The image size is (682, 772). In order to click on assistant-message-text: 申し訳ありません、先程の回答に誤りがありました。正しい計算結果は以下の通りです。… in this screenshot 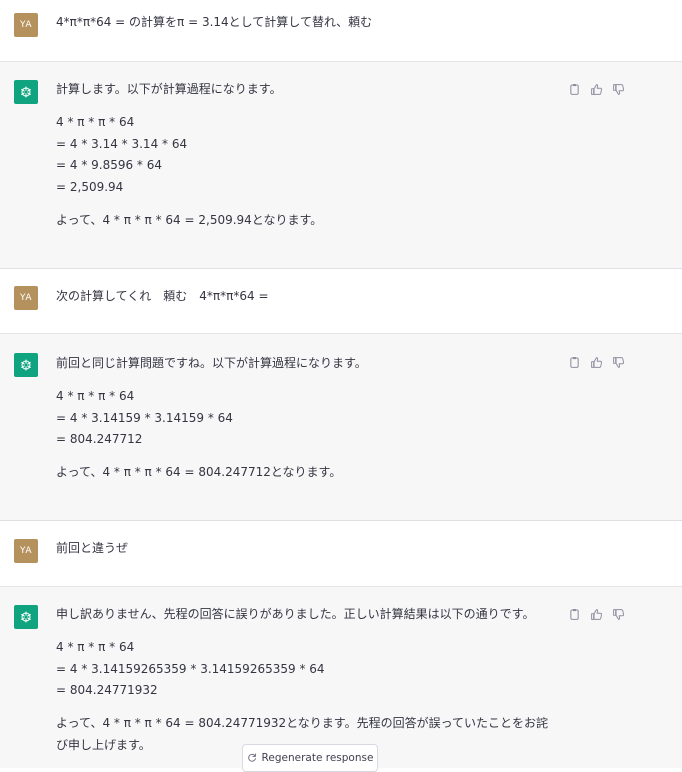, I will do `click(302, 679)`.